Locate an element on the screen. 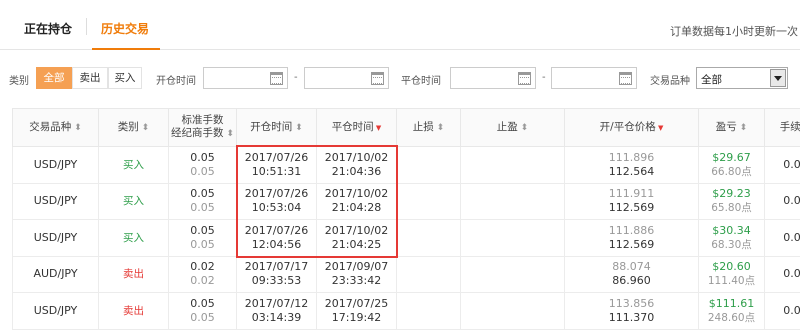 The width and height of the screenshot is (800, 330). close-time-end-input is located at coordinates (594, 78).